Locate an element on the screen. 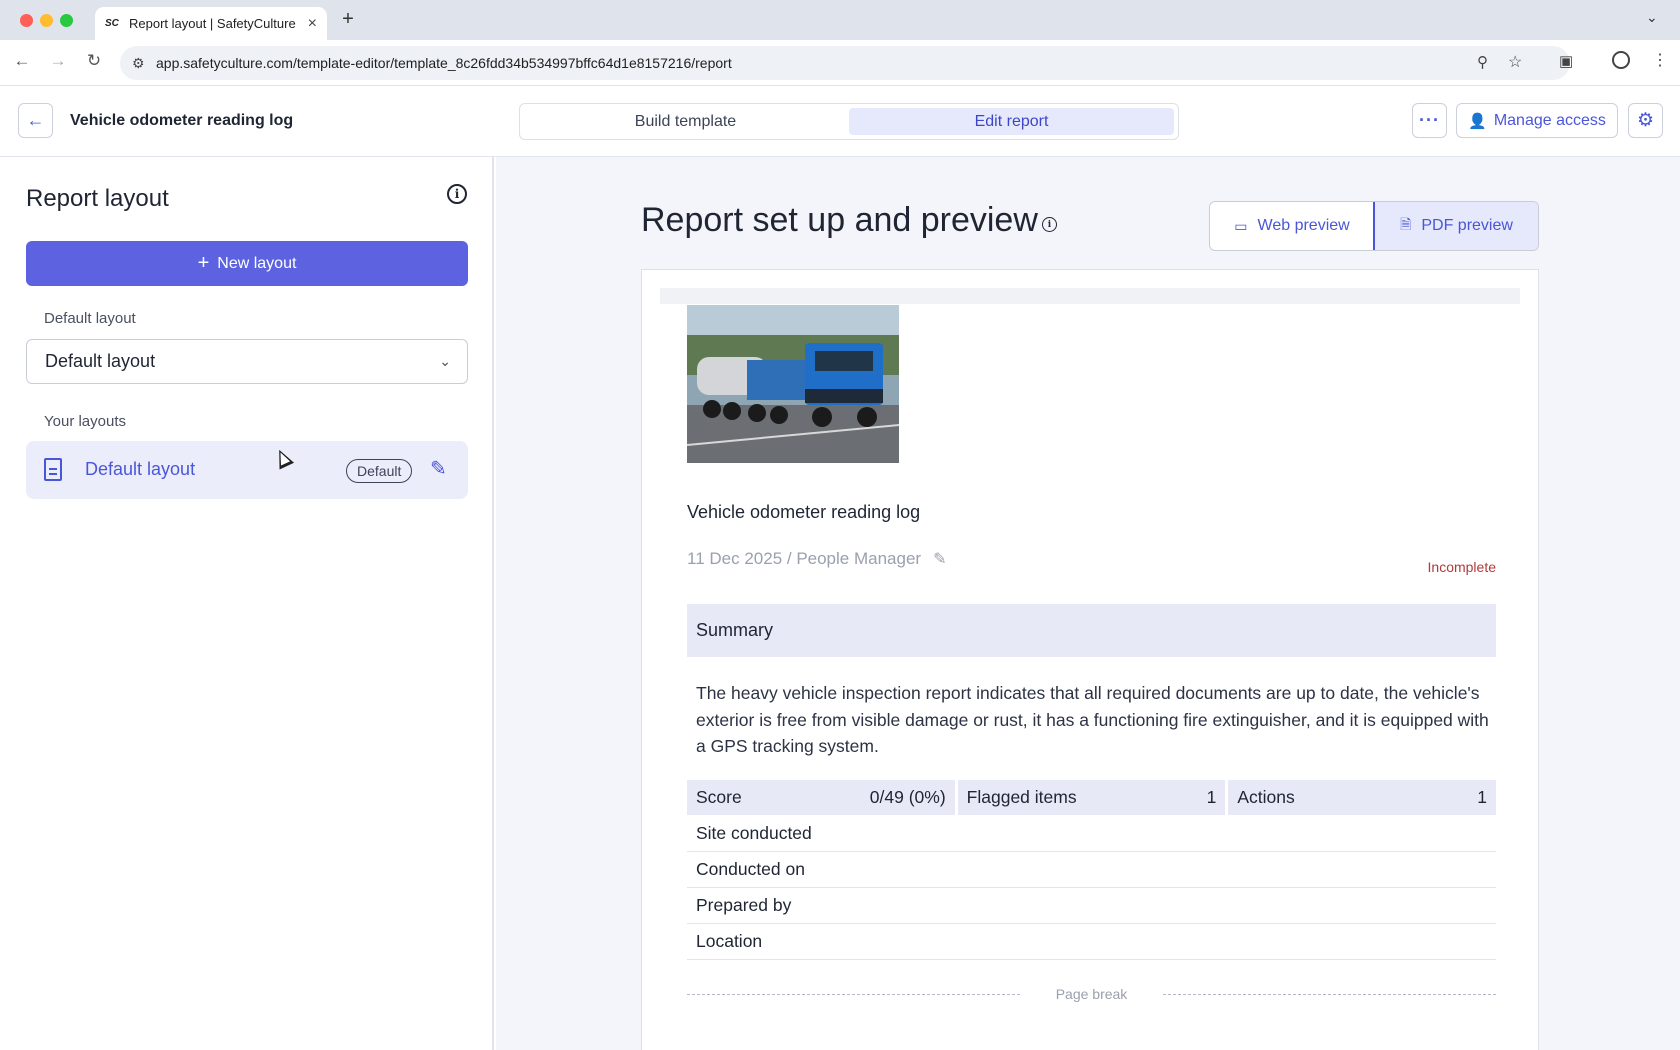 This screenshot has width=1680, height=1050. stat-label: Actions is located at coordinates (1266, 797).